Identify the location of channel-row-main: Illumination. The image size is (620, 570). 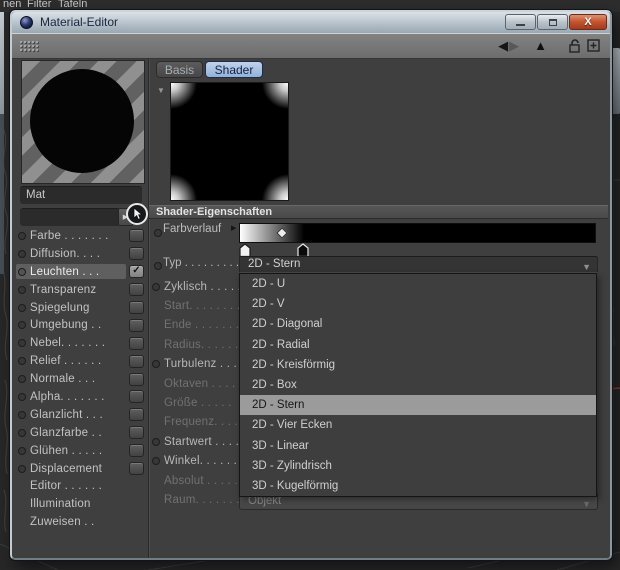
(80, 504).